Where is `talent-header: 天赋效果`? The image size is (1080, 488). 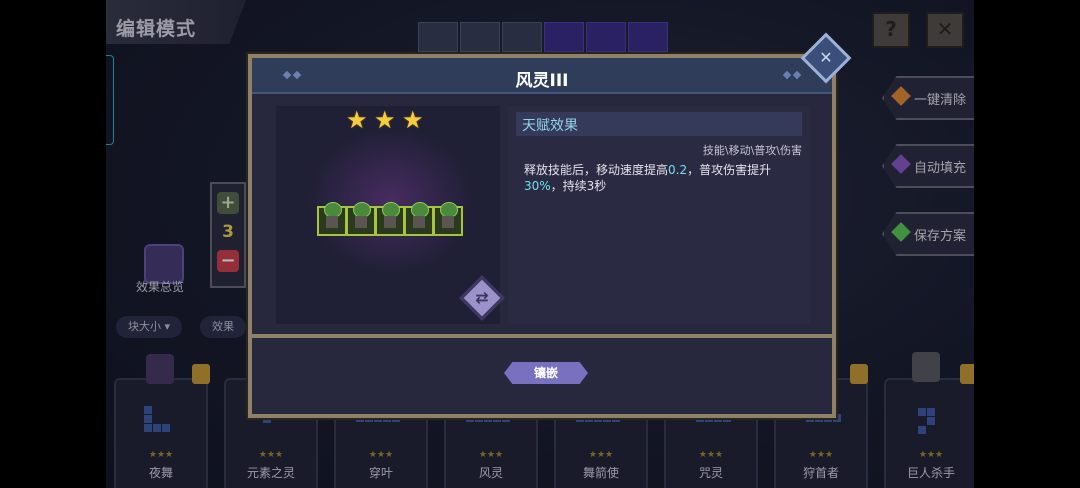
talent-header: 天赋效果 is located at coordinates (659, 124).